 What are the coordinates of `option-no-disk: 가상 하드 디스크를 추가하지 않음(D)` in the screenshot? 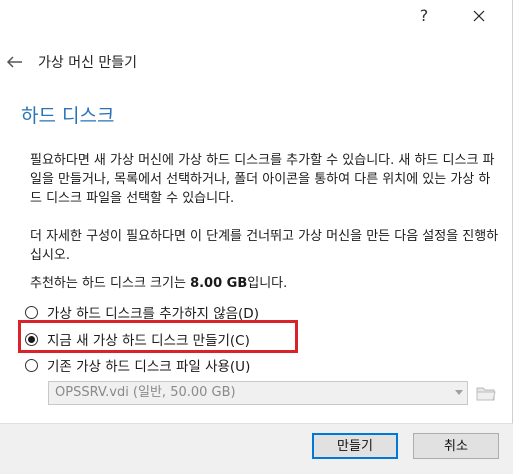 It's located at (142, 312).